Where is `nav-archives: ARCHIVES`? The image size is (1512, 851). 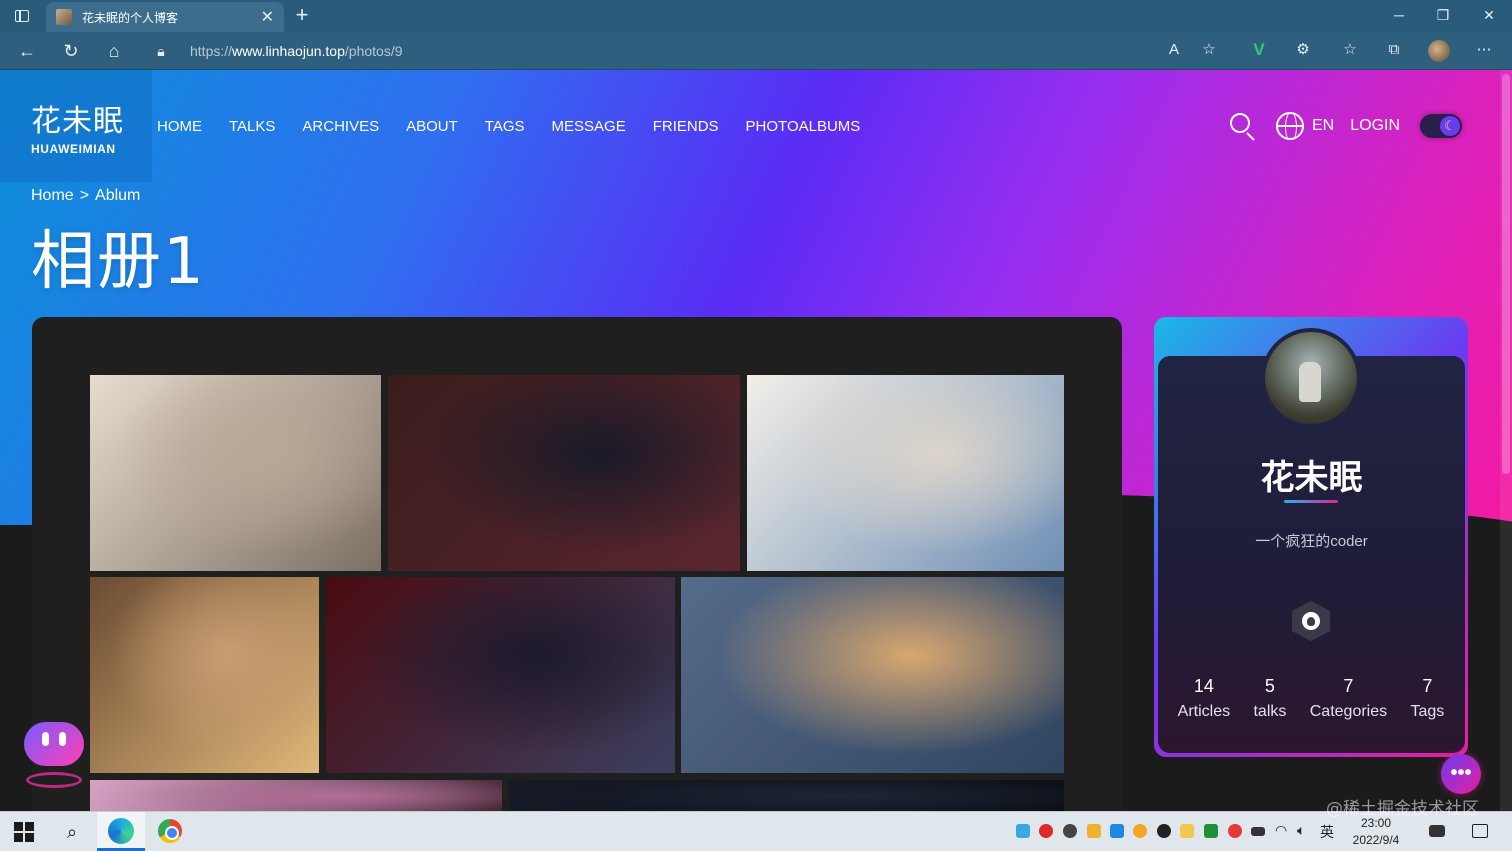
nav-archives: ARCHIVES is located at coordinates (340, 126).